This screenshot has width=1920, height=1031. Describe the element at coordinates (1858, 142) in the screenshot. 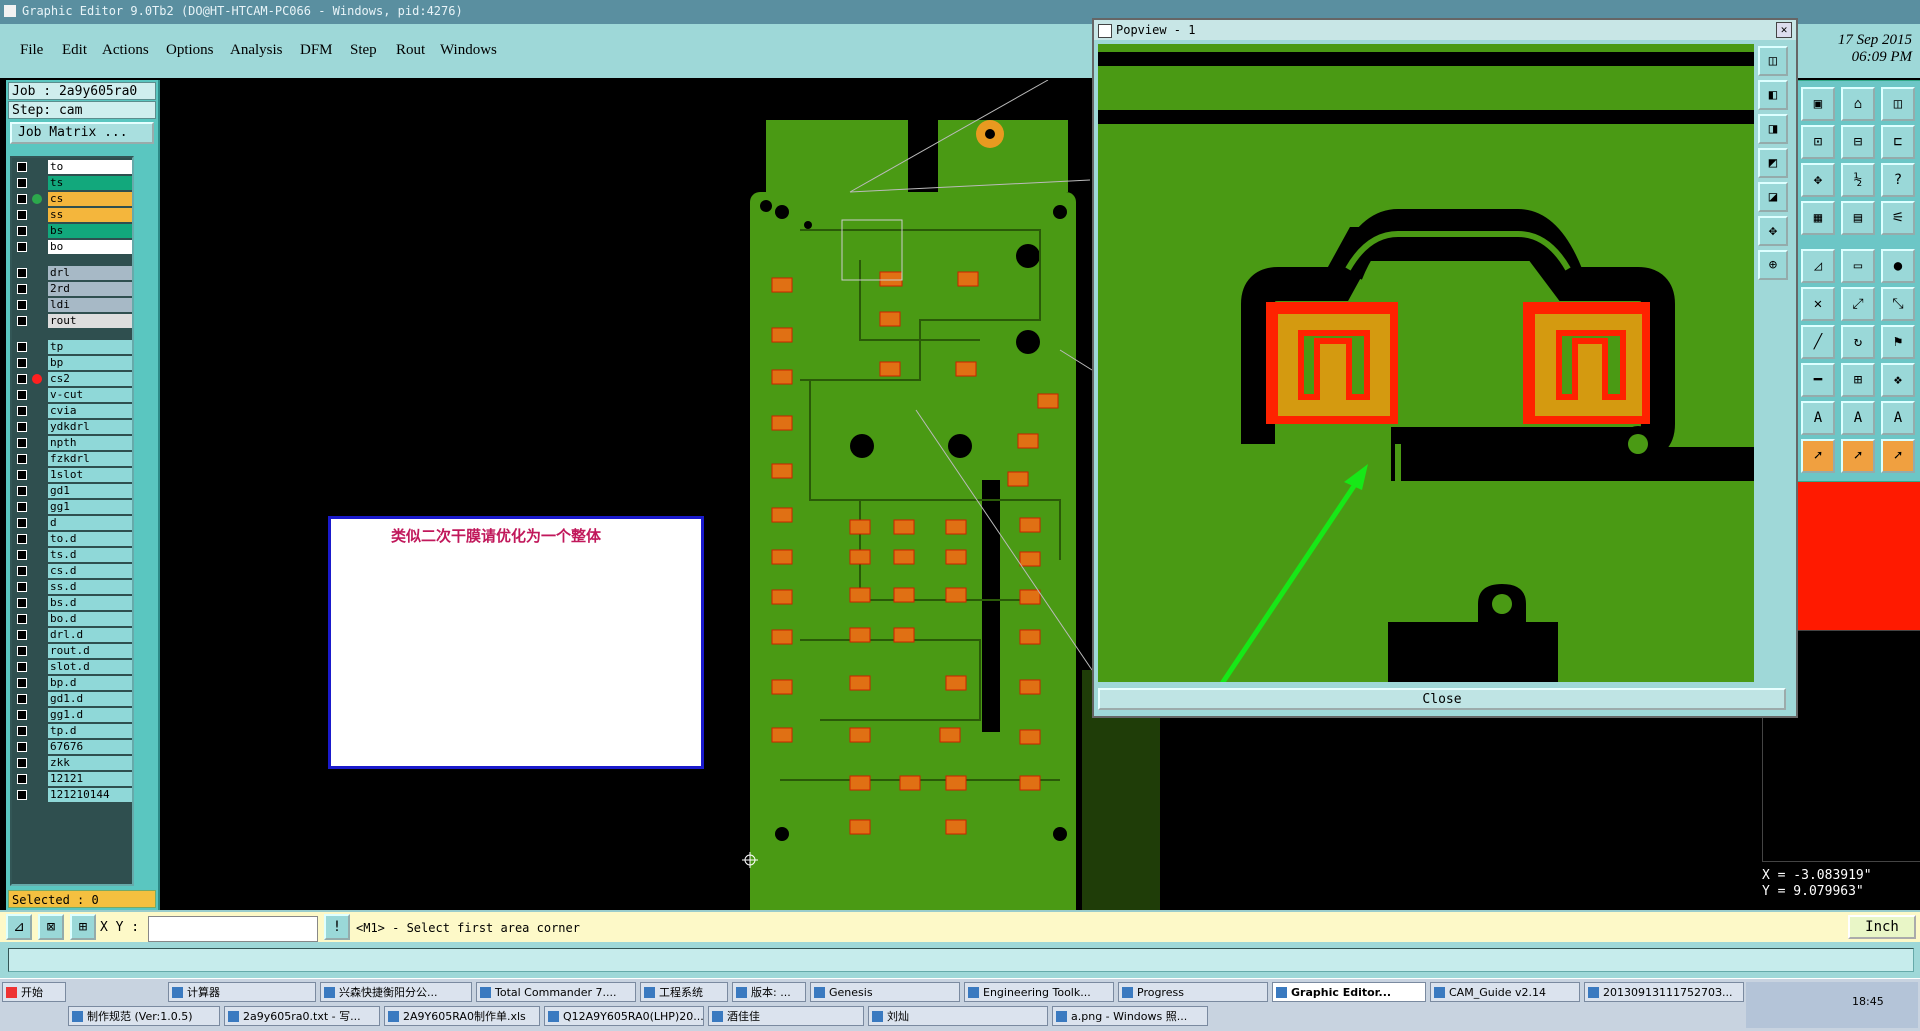

I see `tool-zoom-out-icon: ⊟` at that location.